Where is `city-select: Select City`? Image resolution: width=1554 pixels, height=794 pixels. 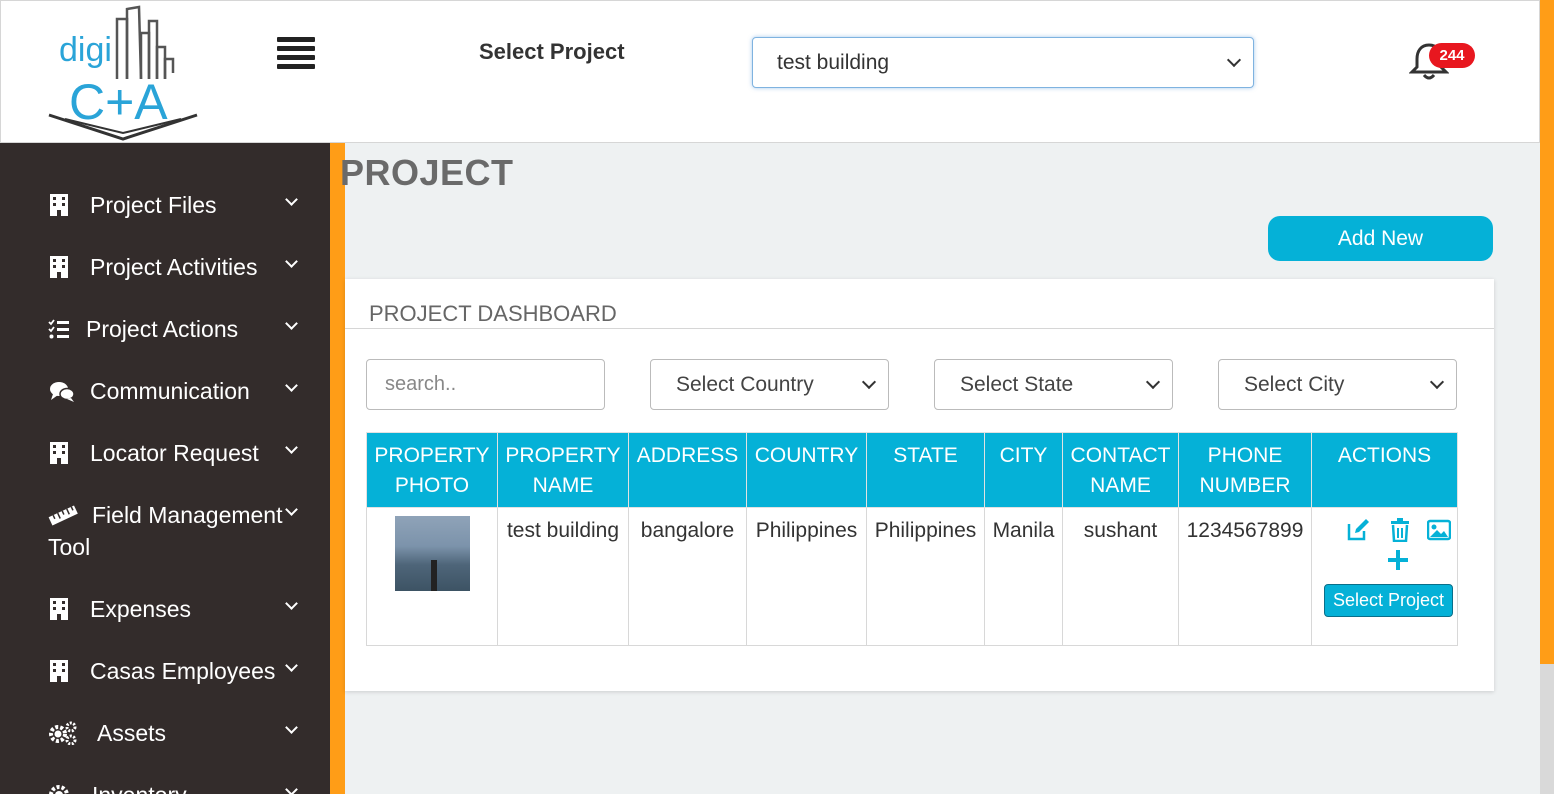
city-select: Select City is located at coordinates (1337, 384).